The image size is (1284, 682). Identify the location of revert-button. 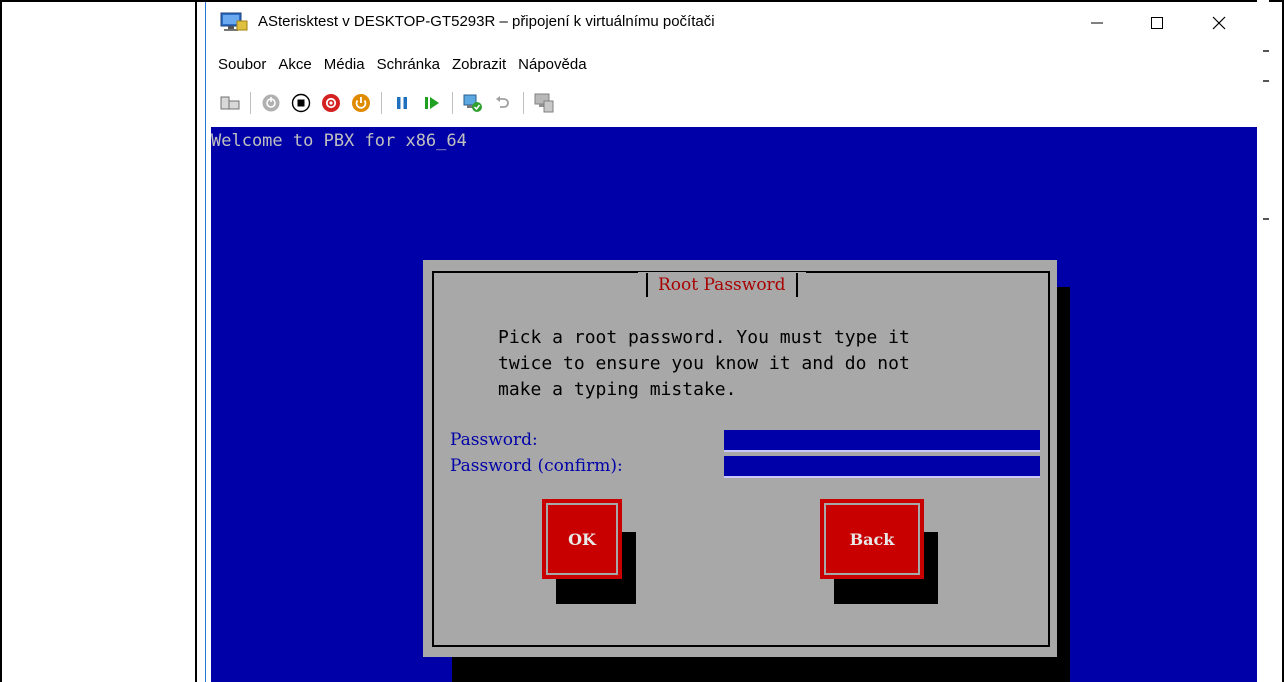
(503, 103).